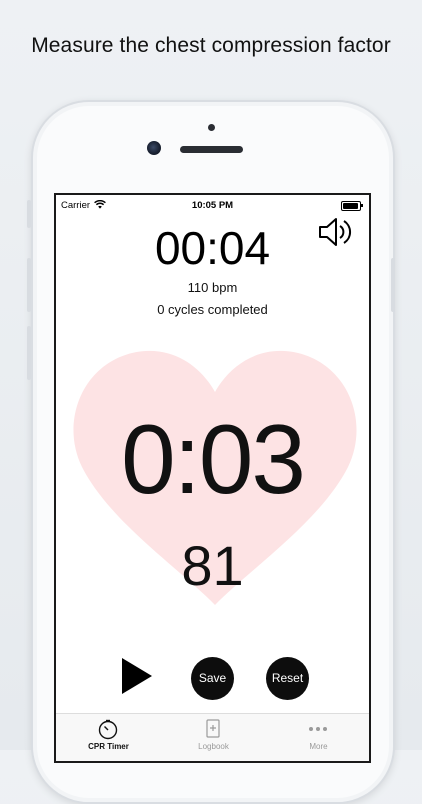 The image size is (422, 804). I want to click on play-icon, so click(137, 676).